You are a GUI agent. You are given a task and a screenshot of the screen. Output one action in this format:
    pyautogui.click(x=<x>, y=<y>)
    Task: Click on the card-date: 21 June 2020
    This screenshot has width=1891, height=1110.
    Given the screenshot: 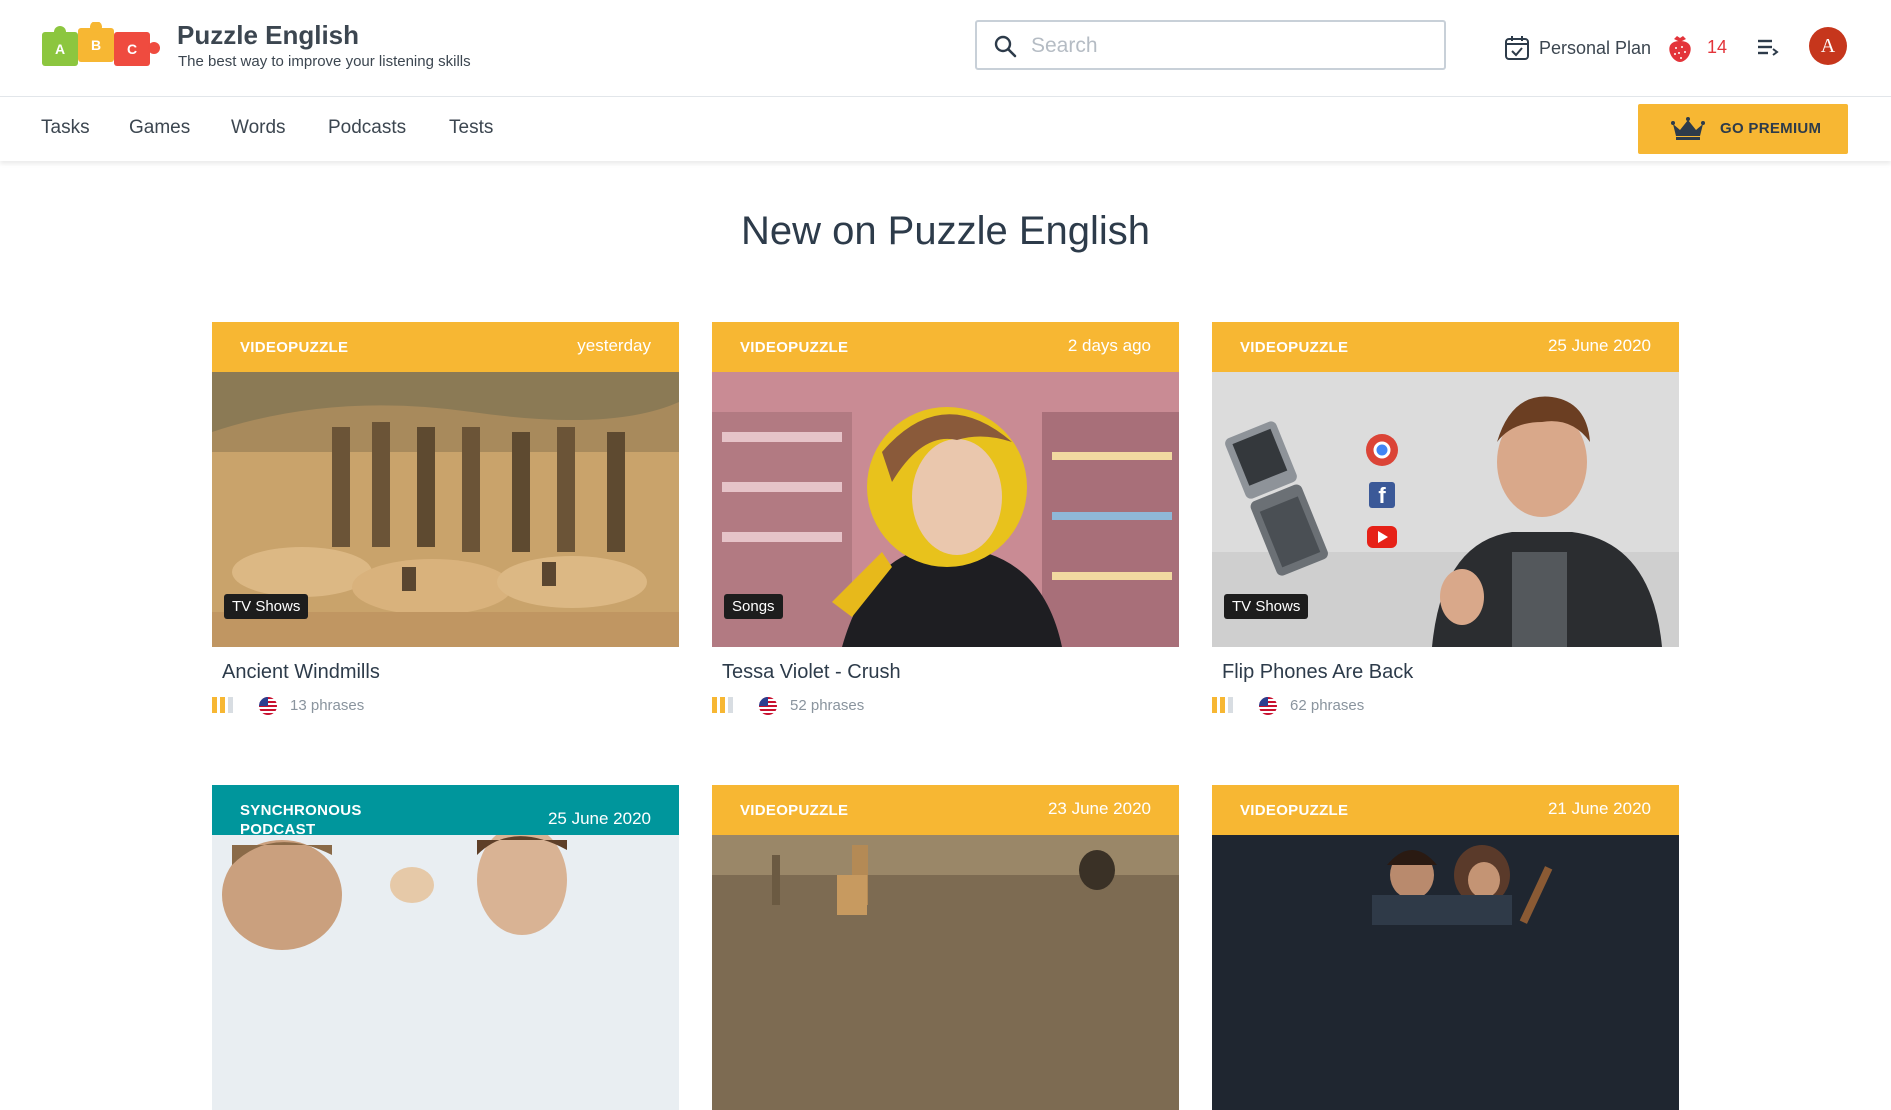 What is the action you would take?
    pyautogui.click(x=1599, y=808)
    